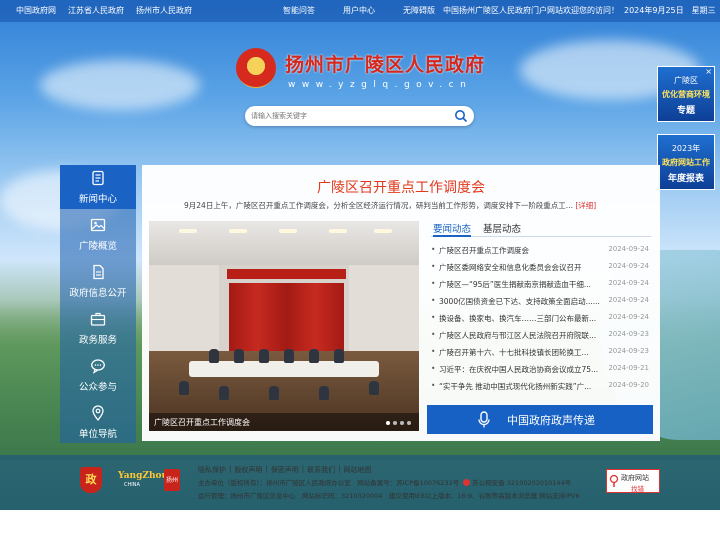 This screenshot has height=540, width=720. I want to click on user-center-link: 用户中心, so click(359, 10).